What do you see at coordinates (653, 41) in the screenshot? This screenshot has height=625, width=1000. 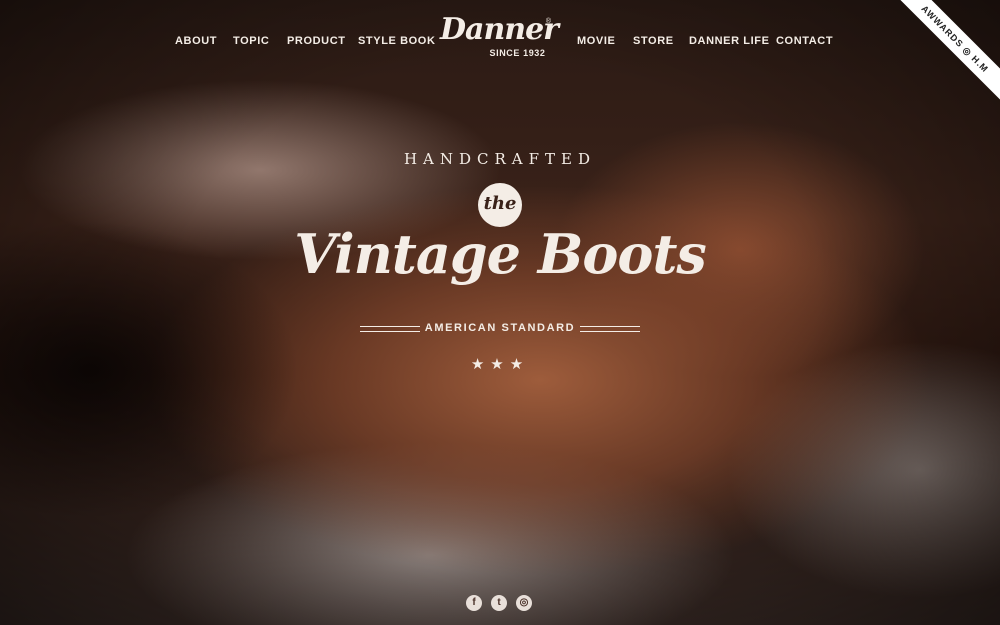 I see `nav-store: STORE` at bounding box center [653, 41].